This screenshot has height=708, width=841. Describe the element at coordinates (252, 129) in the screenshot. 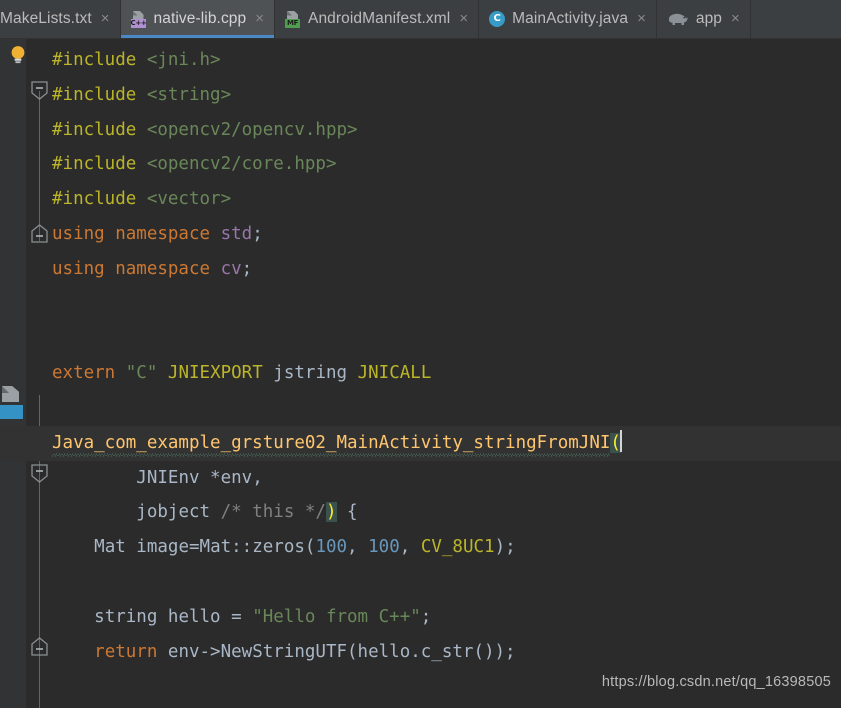

I see `code-token: <opencv2/opencv.hpp>` at that location.